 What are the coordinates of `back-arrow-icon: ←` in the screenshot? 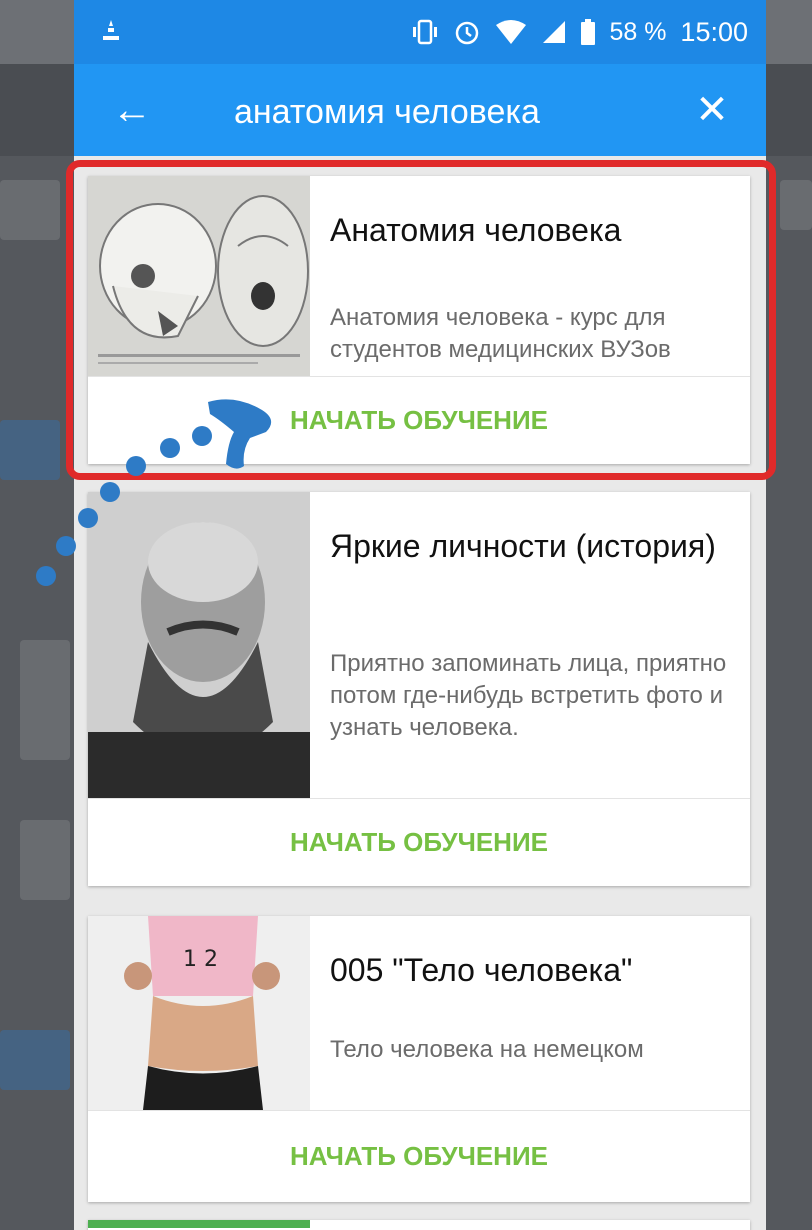 It's located at (132, 110).